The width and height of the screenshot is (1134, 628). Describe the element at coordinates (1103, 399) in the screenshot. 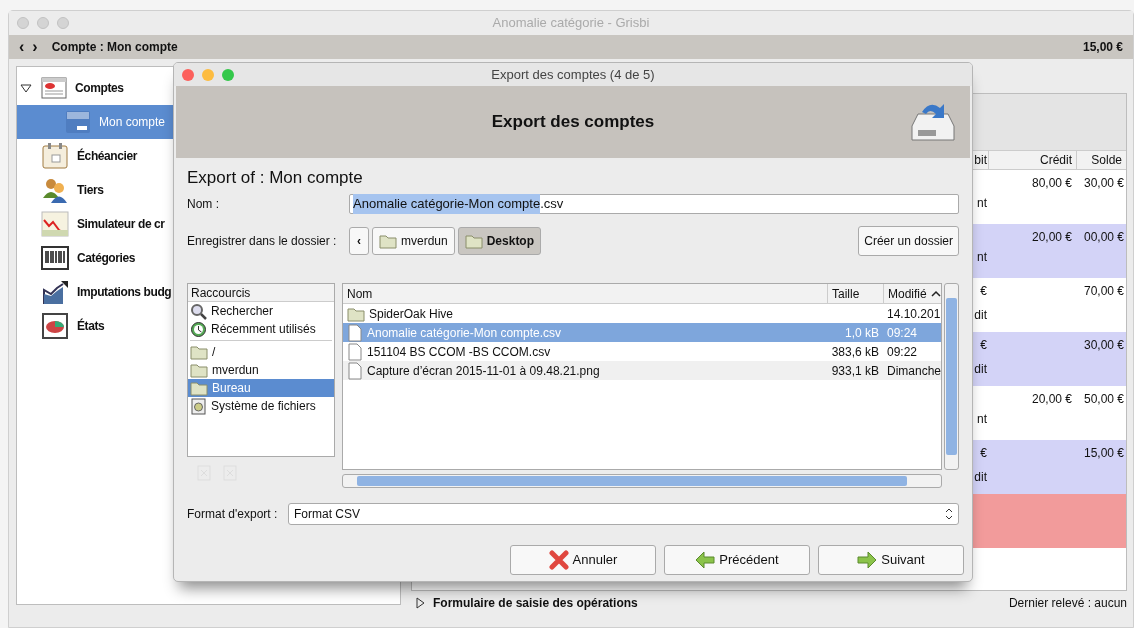

I see `table-cell: 50,00 €` at that location.